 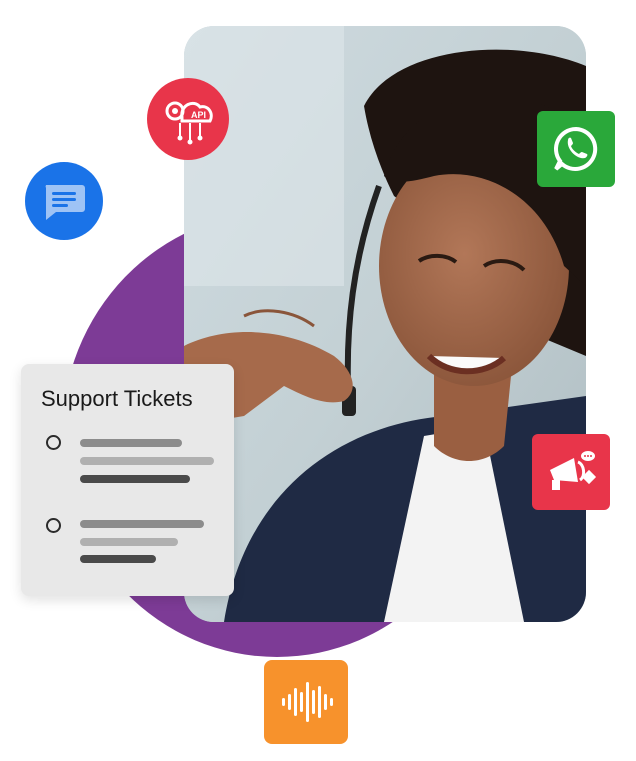 What do you see at coordinates (64, 201) in the screenshot?
I see `chat-message-icon` at bounding box center [64, 201].